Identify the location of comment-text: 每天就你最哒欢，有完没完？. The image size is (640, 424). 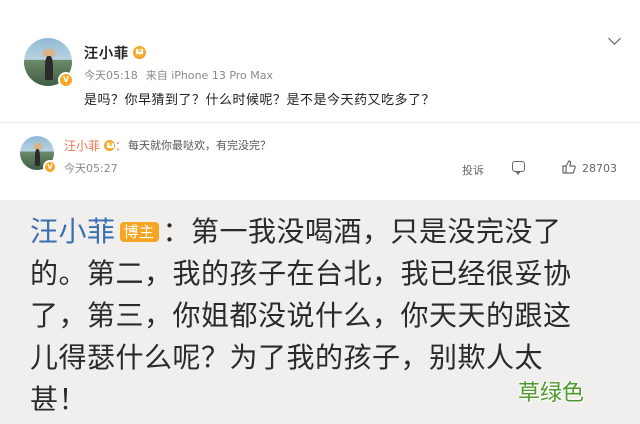
(199, 145).